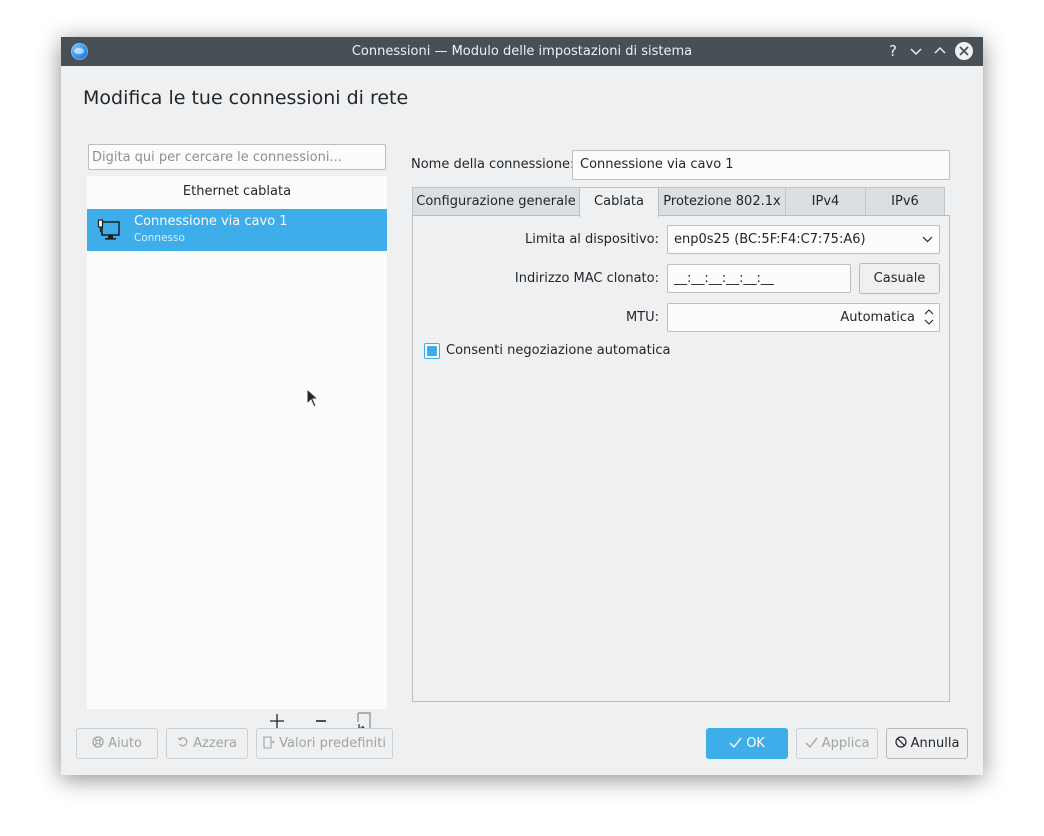 Image resolution: width=1044 pixels, height=836 pixels. Describe the element at coordinates (761, 165) in the screenshot. I see `connection-name-field: Connessione via cavo 1` at that location.